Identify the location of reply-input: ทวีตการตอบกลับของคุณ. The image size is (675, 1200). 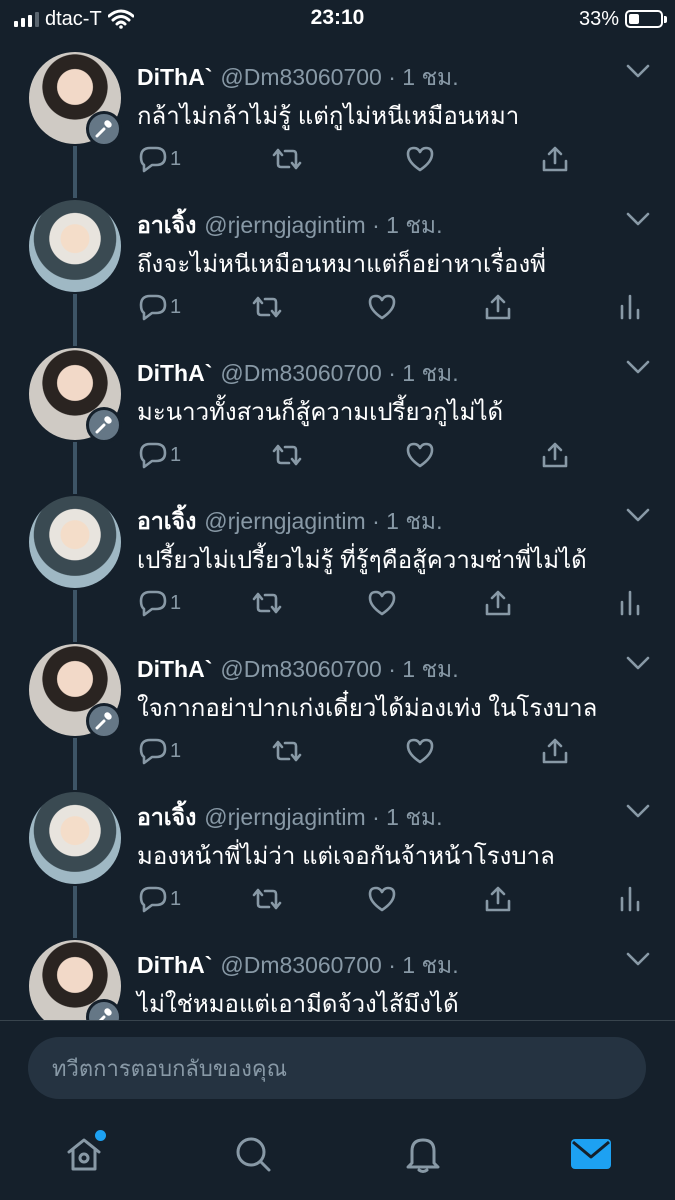
(337, 1068).